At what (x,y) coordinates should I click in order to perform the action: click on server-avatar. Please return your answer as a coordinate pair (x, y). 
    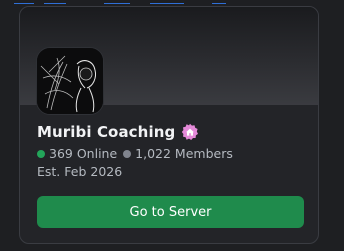
    Looking at the image, I should click on (70, 81).